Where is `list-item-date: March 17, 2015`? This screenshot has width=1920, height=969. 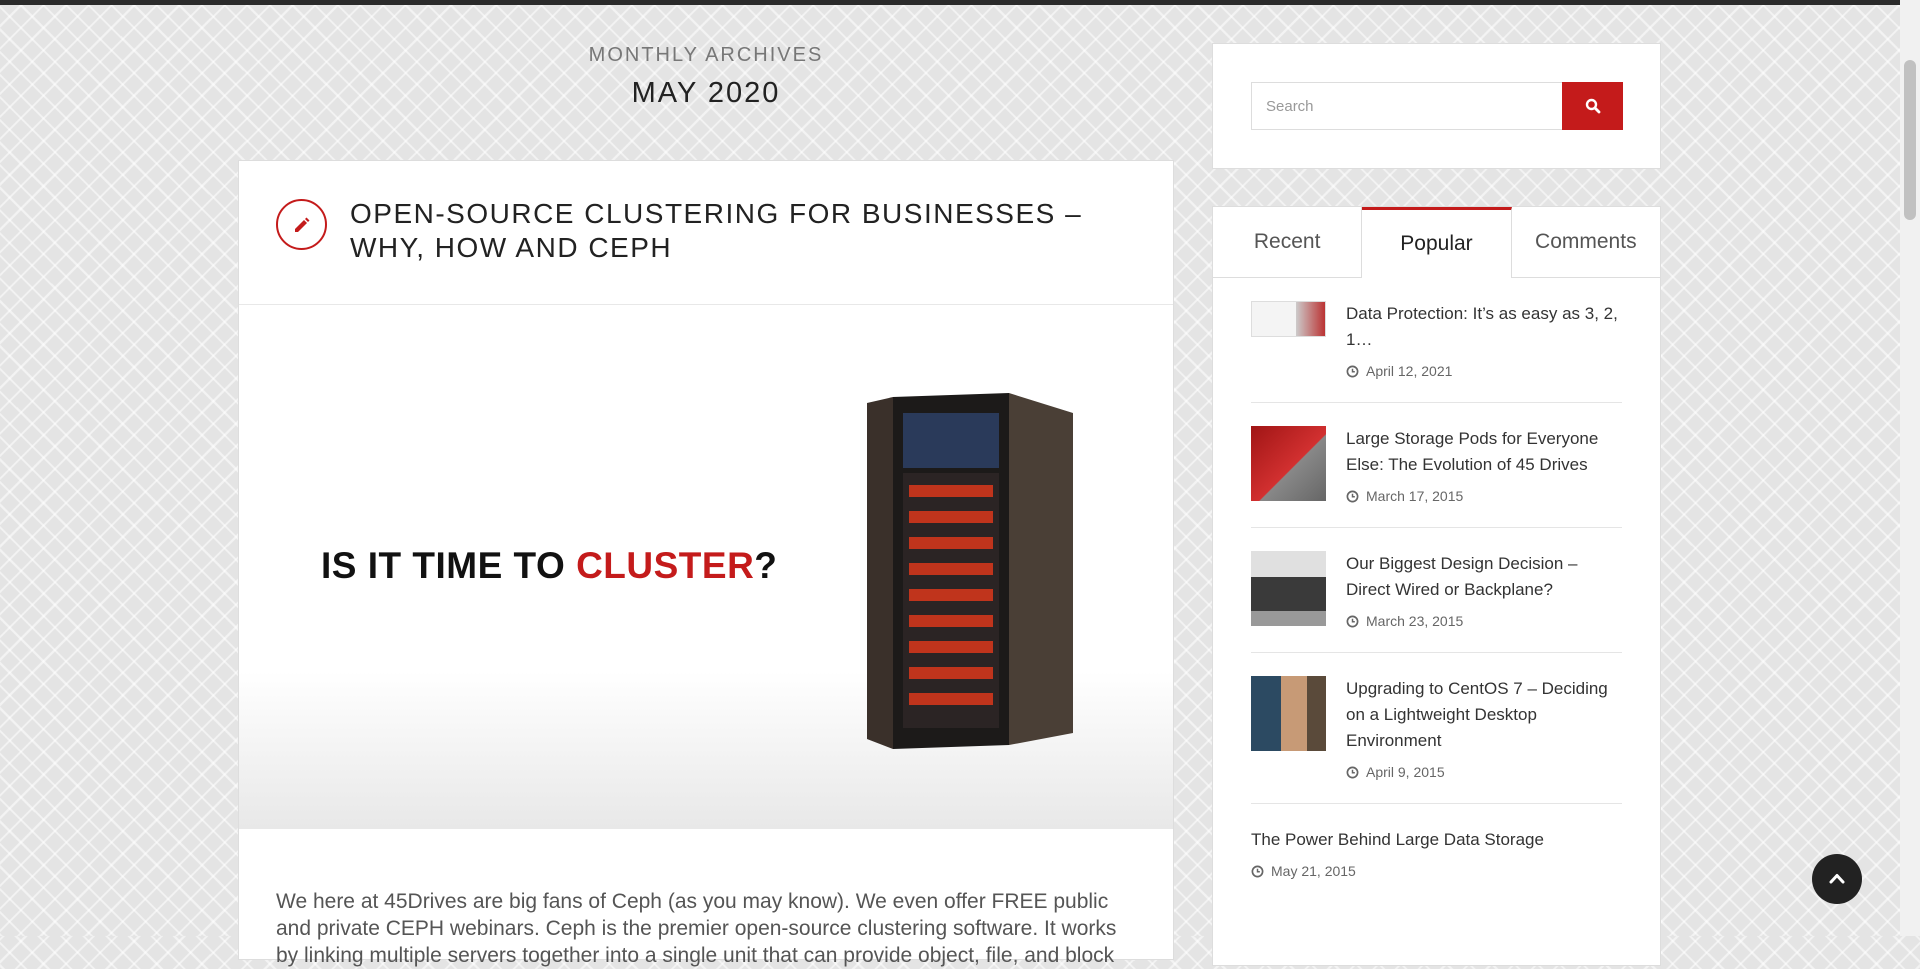
list-item-date: March 17, 2015 is located at coordinates (1484, 496).